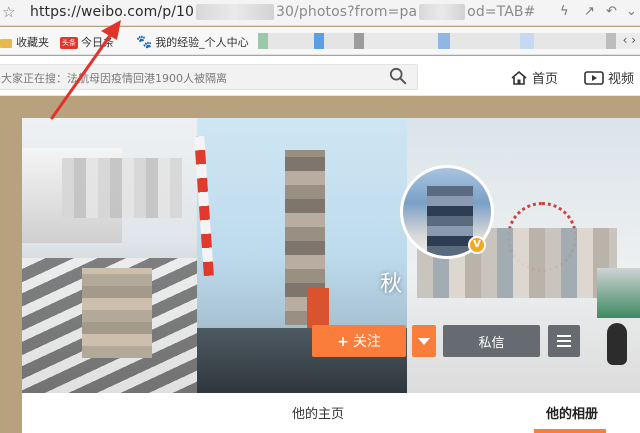 Image resolution: width=640 pixels, height=433 pixels. What do you see at coordinates (359, 341) in the screenshot?
I see `follow-button: + 关注` at bounding box center [359, 341].